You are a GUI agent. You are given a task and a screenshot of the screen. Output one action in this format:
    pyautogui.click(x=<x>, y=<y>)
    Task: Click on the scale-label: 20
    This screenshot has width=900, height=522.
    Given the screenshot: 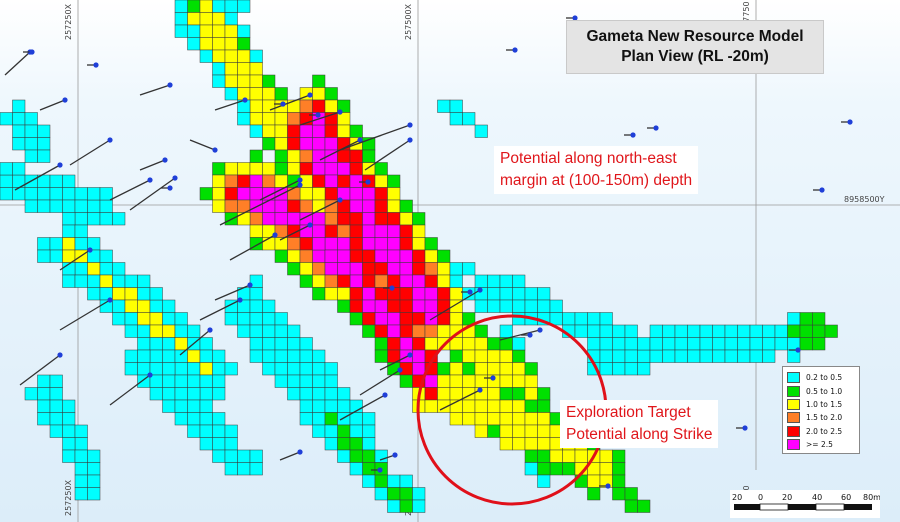 What is the action you would take?
    pyautogui.click(x=787, y=497)
    